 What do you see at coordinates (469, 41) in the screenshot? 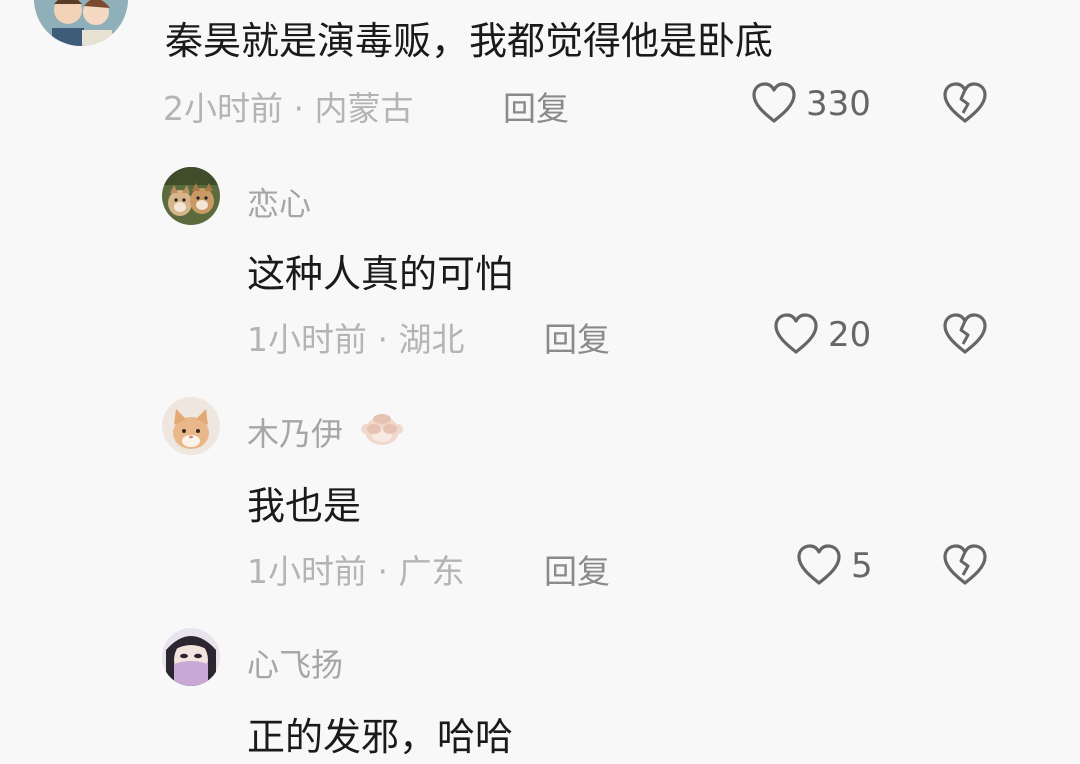
I see `comment-content: 秦昊就是演毒贩，我都觉得他是卧底` at bounding box center [469, 41].